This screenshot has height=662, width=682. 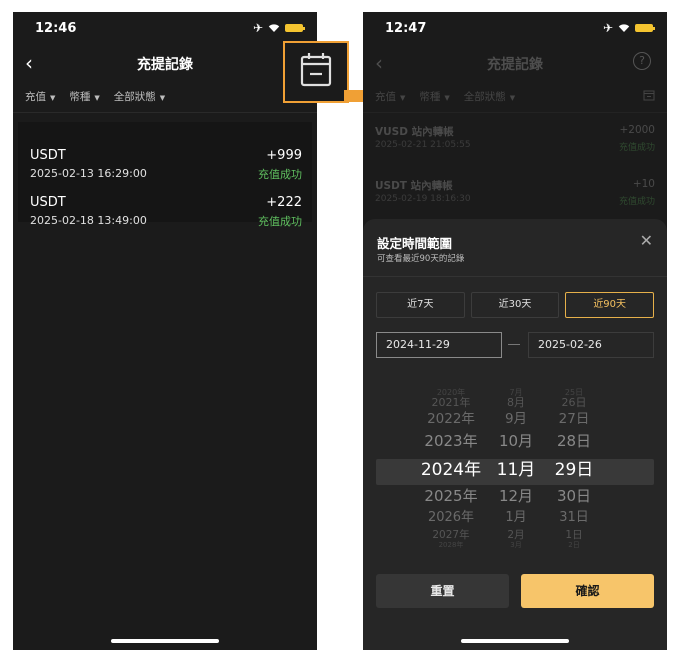 What do you see at coordinates (166, 168) in the screenshot?
I see `list-item: USDT 2025-02-13 16:29:00 +999 充值成功` at bounding box center [166, 168].